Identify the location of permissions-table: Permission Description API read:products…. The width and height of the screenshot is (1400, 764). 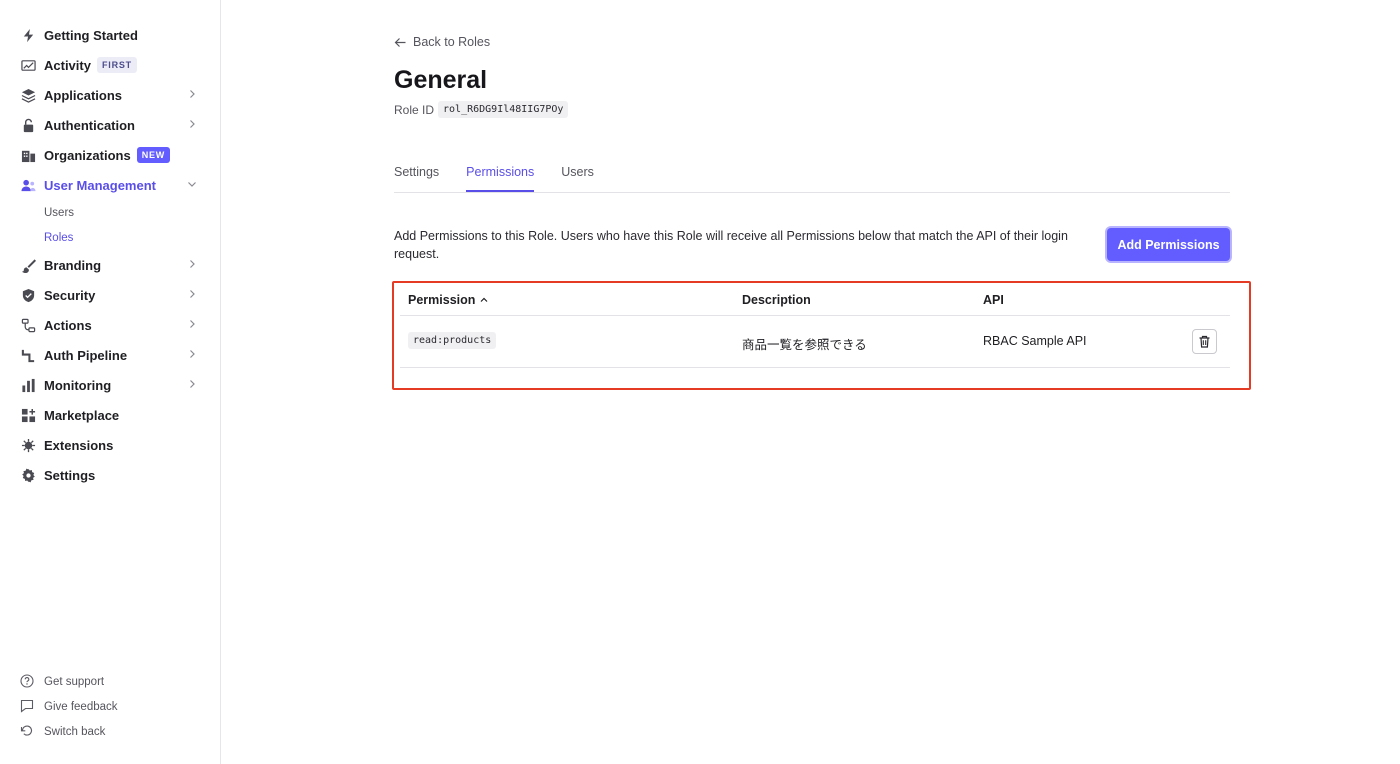
(815, 325).